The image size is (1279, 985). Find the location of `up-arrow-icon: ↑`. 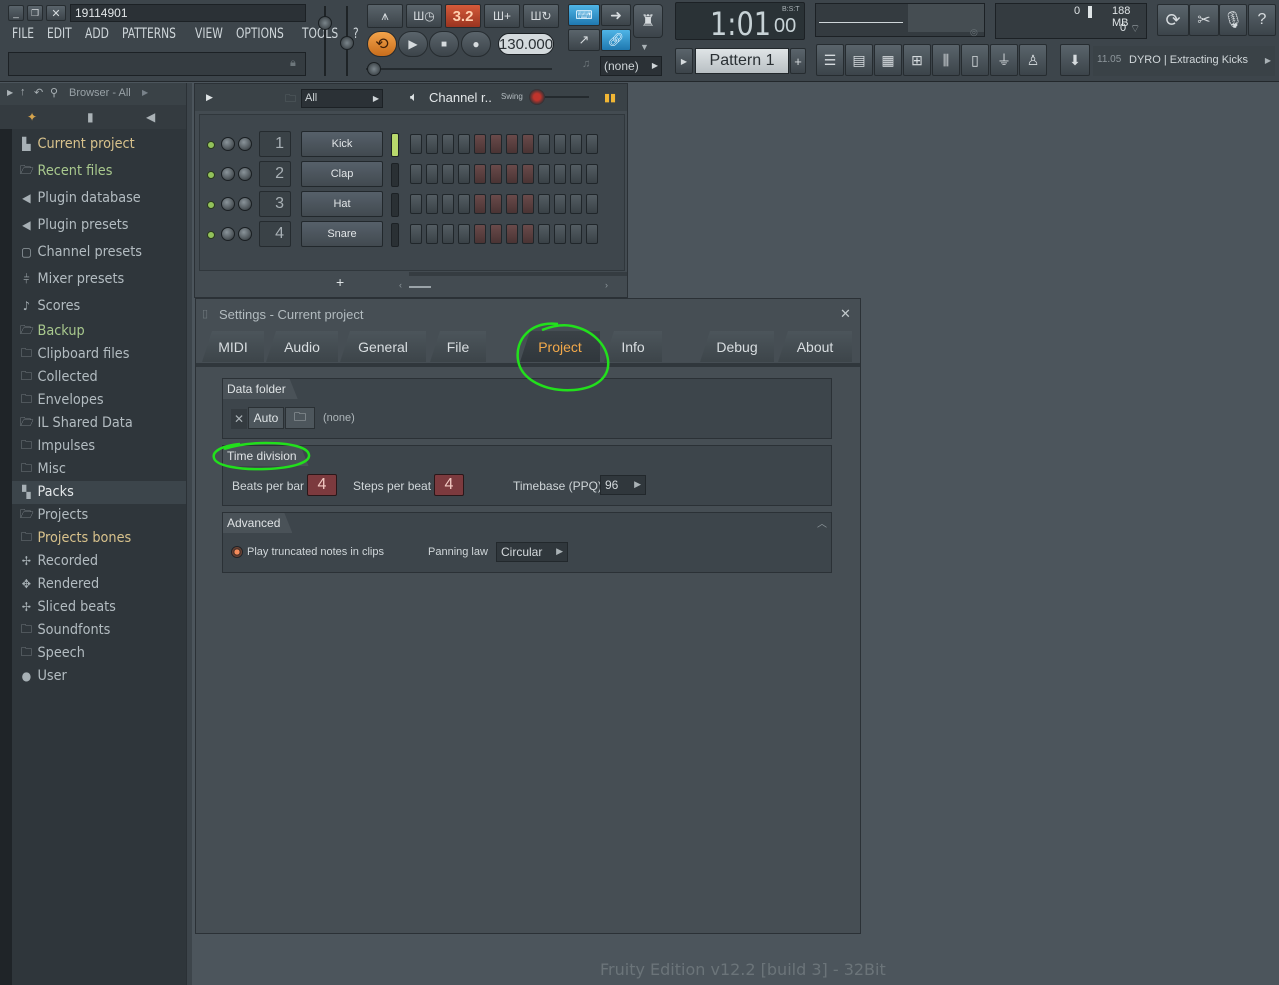

up-arrow-icon: ↑ is located at coordinates (23, 92).